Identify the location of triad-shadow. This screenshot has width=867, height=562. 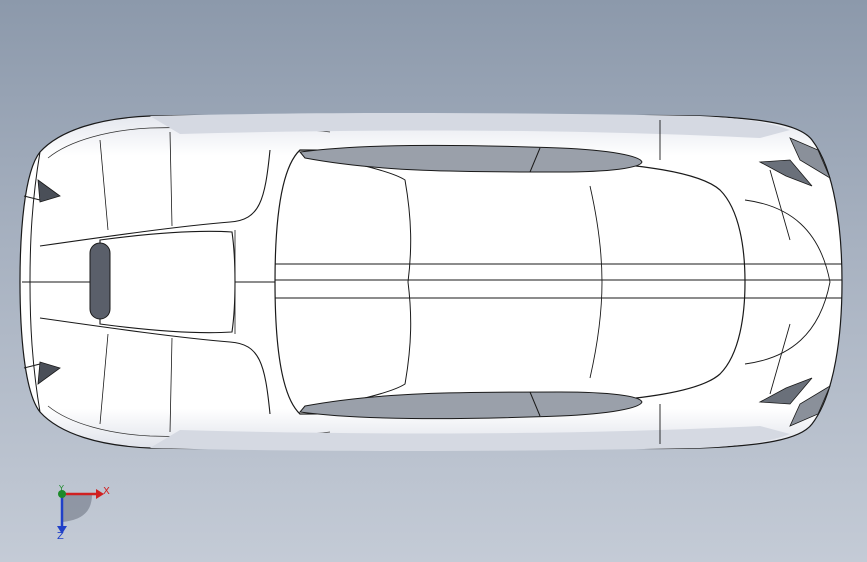
(77, 508).